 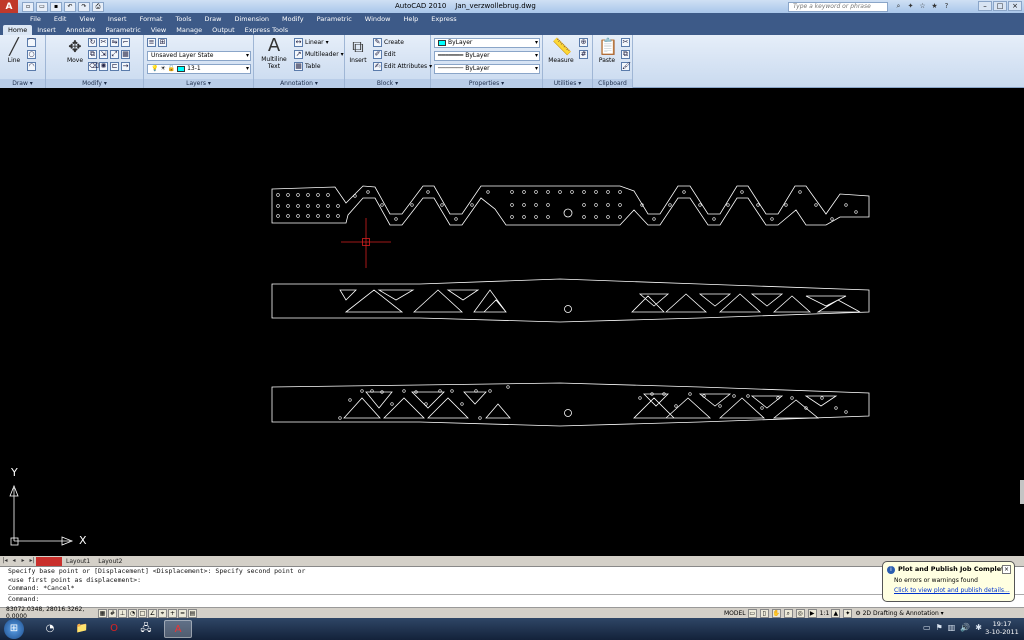 What do you see at coordinates (122, 613) in the screenshot?
I see `ortho-toggle-icon: ⊥` at bounding box center [122, 613].